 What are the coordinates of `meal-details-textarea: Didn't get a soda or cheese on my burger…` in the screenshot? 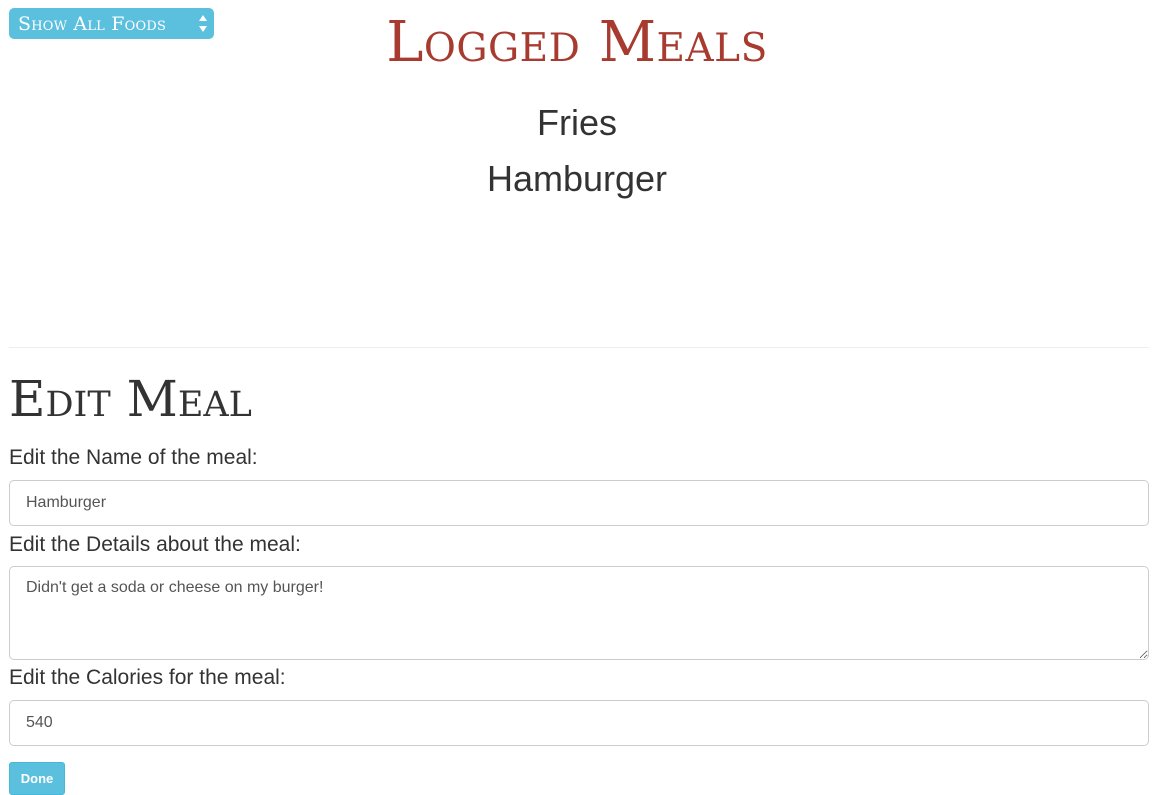 It's located at (579, 613).